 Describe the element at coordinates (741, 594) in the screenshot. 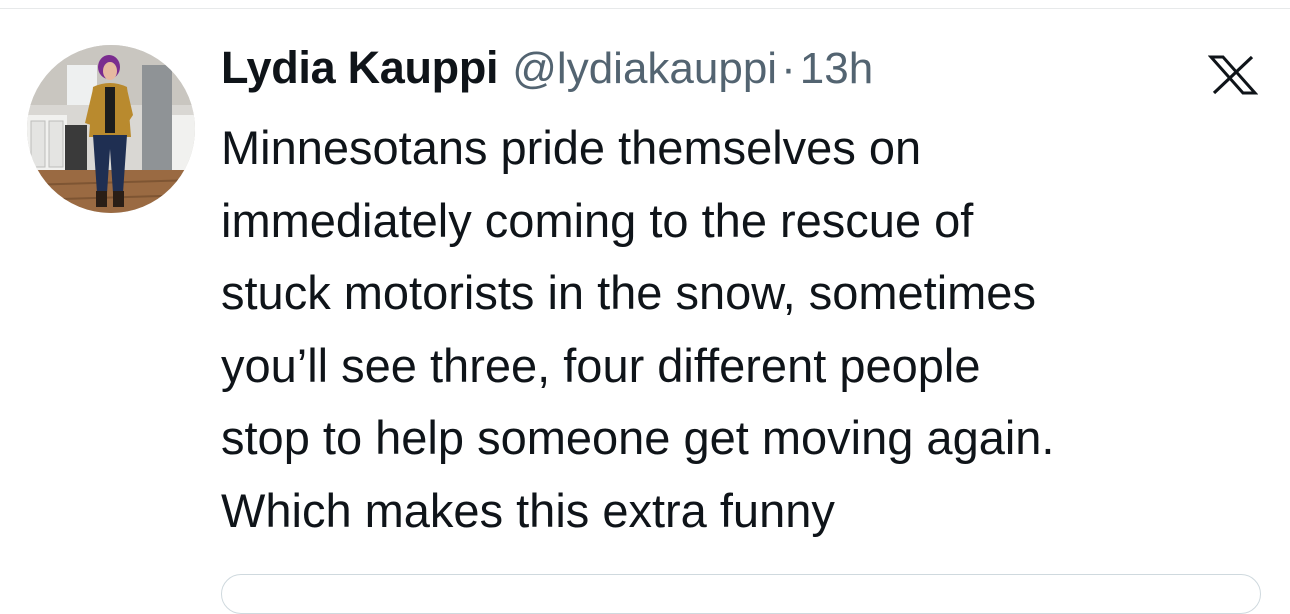

I see `media-card` at that location.